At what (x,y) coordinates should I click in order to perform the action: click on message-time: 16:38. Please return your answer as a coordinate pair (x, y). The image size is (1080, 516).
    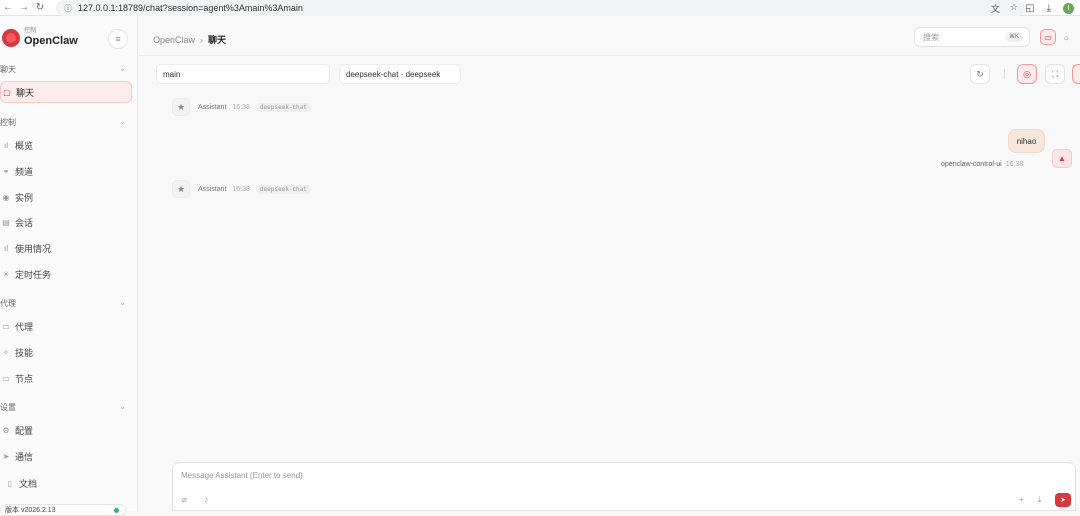
    Looking at the image, I should click on (241, 189).